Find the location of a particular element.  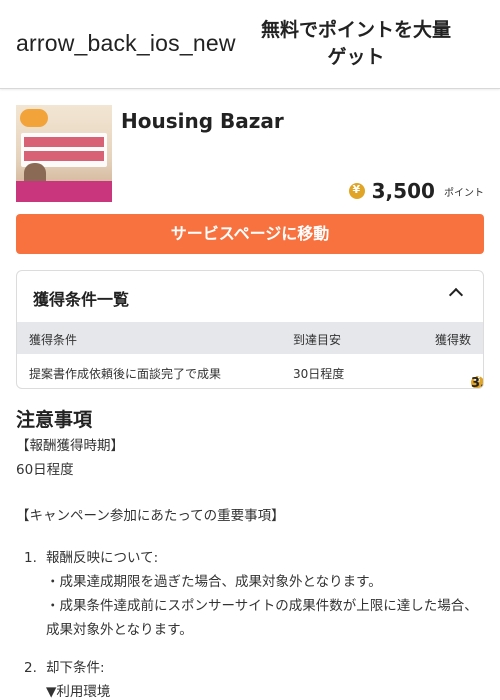

list-item-title: 報酬反映について: is located at coordinates (102, 558).